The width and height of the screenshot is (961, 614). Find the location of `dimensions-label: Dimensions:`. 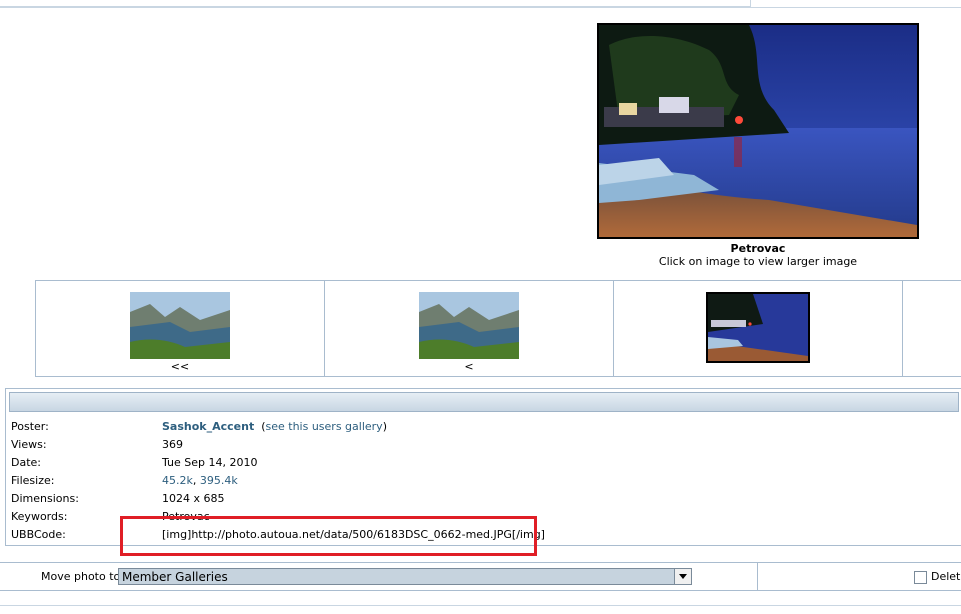

dimensions-label: Dimensions: is located at coordinates (45, 498).